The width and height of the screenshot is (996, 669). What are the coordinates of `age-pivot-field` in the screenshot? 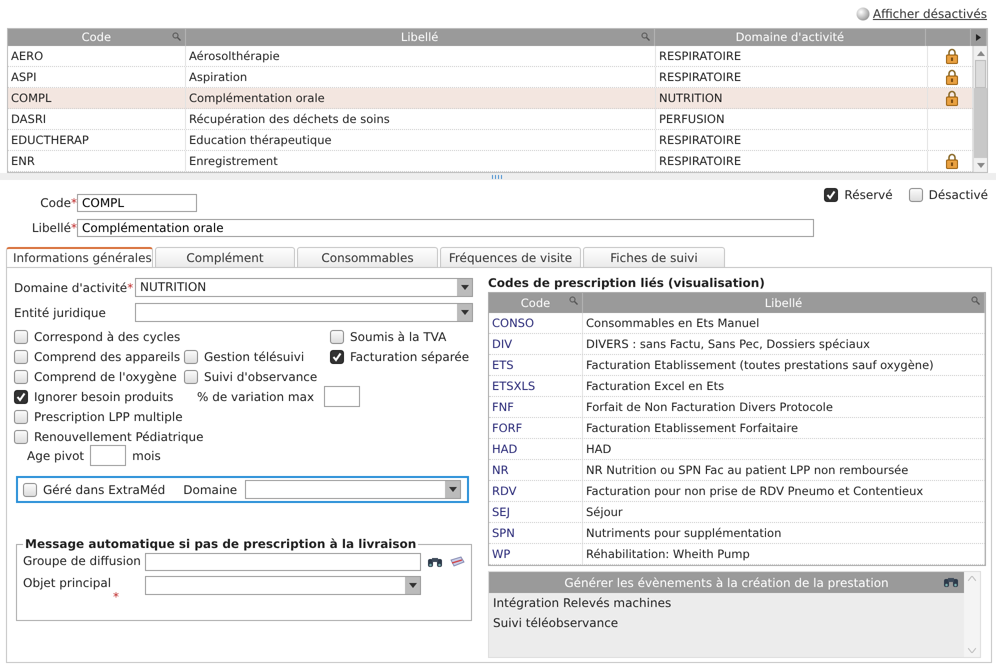 It's located at (108, 455).